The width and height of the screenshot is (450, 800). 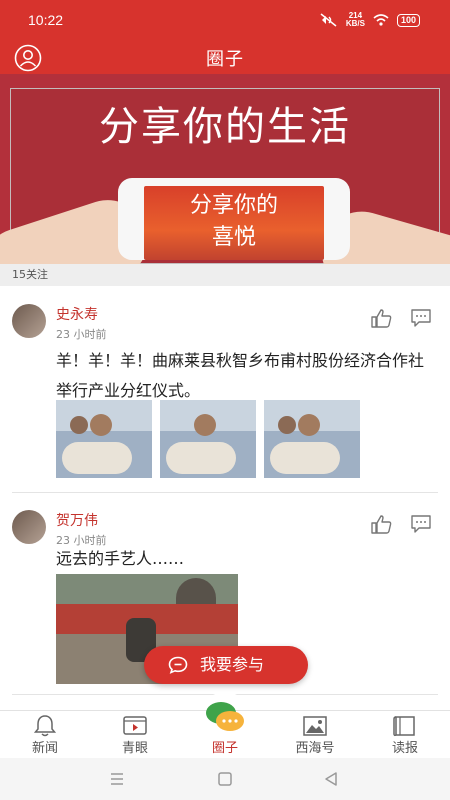 I want to click on tab-xihaihao: 西海号, so click(x=315, y=735).